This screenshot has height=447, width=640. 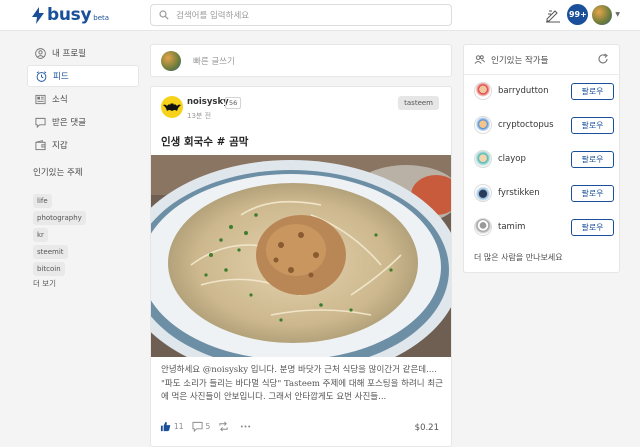 I want to click on clock-icon, so click(x=41, y=76).